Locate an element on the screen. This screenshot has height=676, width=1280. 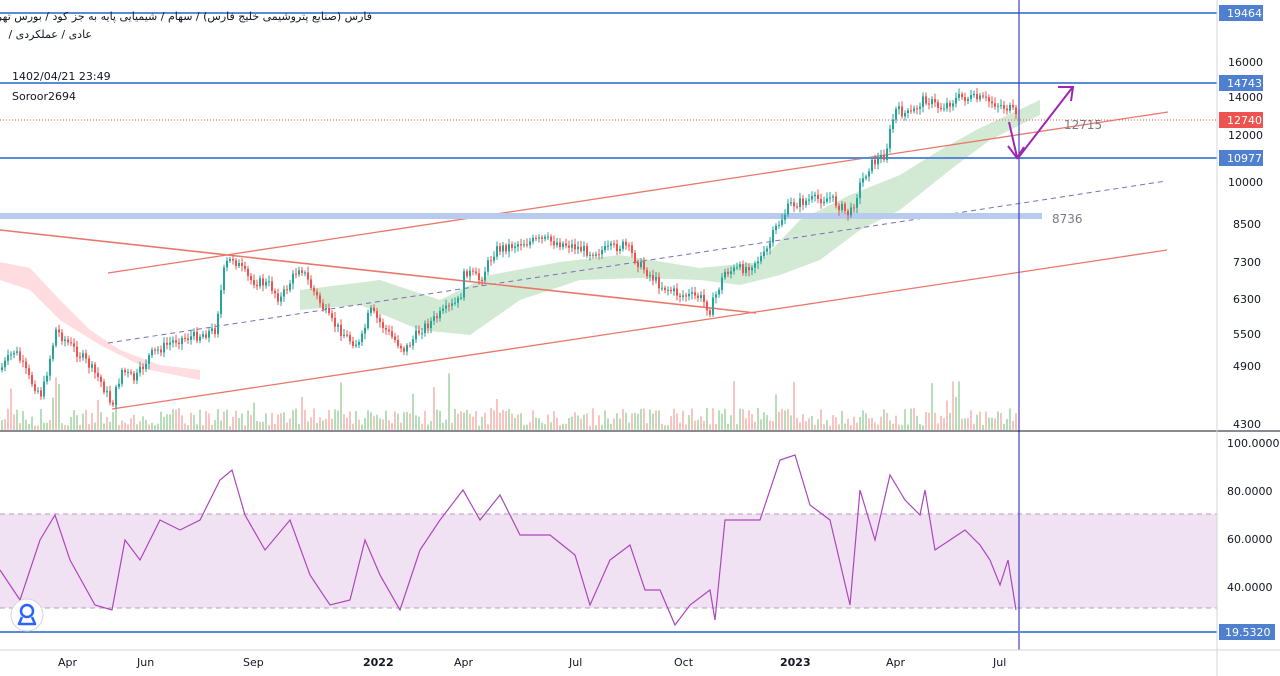
rsi-axis: 100.0000 80.0000 60.0000 40.0000 is located at coordinates (1253, 515).